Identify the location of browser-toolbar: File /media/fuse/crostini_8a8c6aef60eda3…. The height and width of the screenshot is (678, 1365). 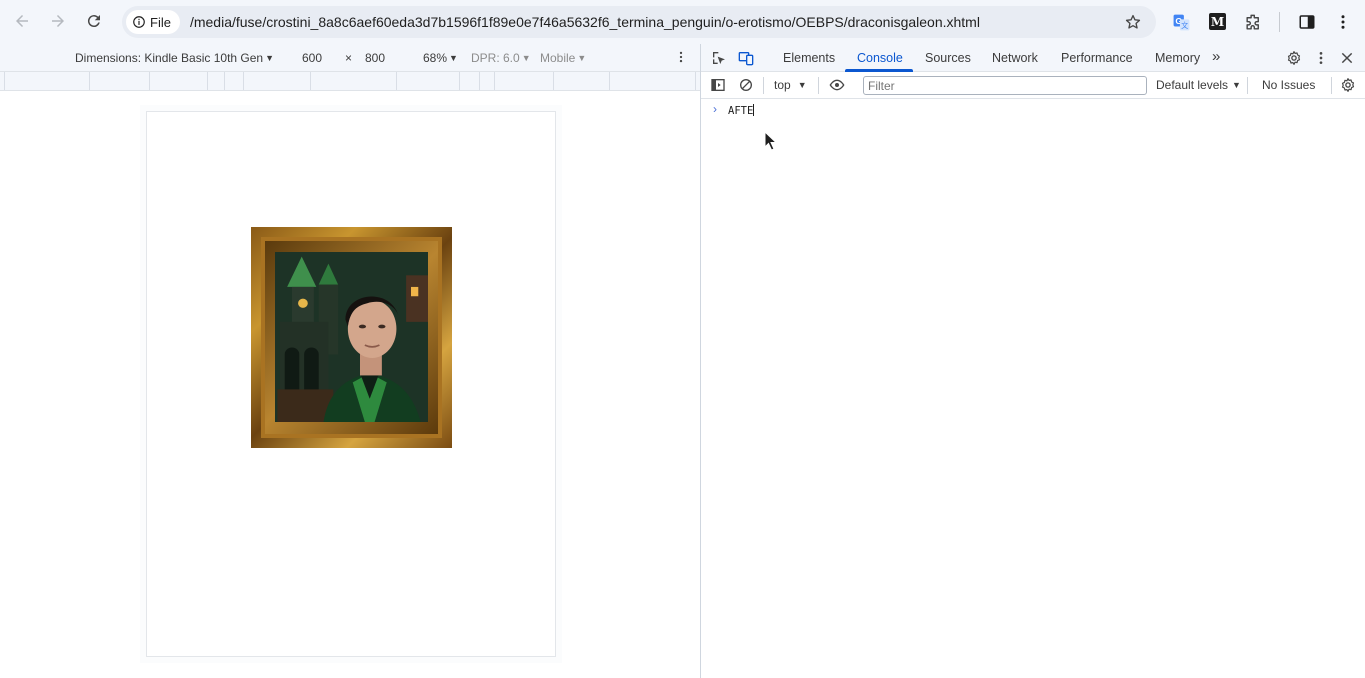
(682, 22).